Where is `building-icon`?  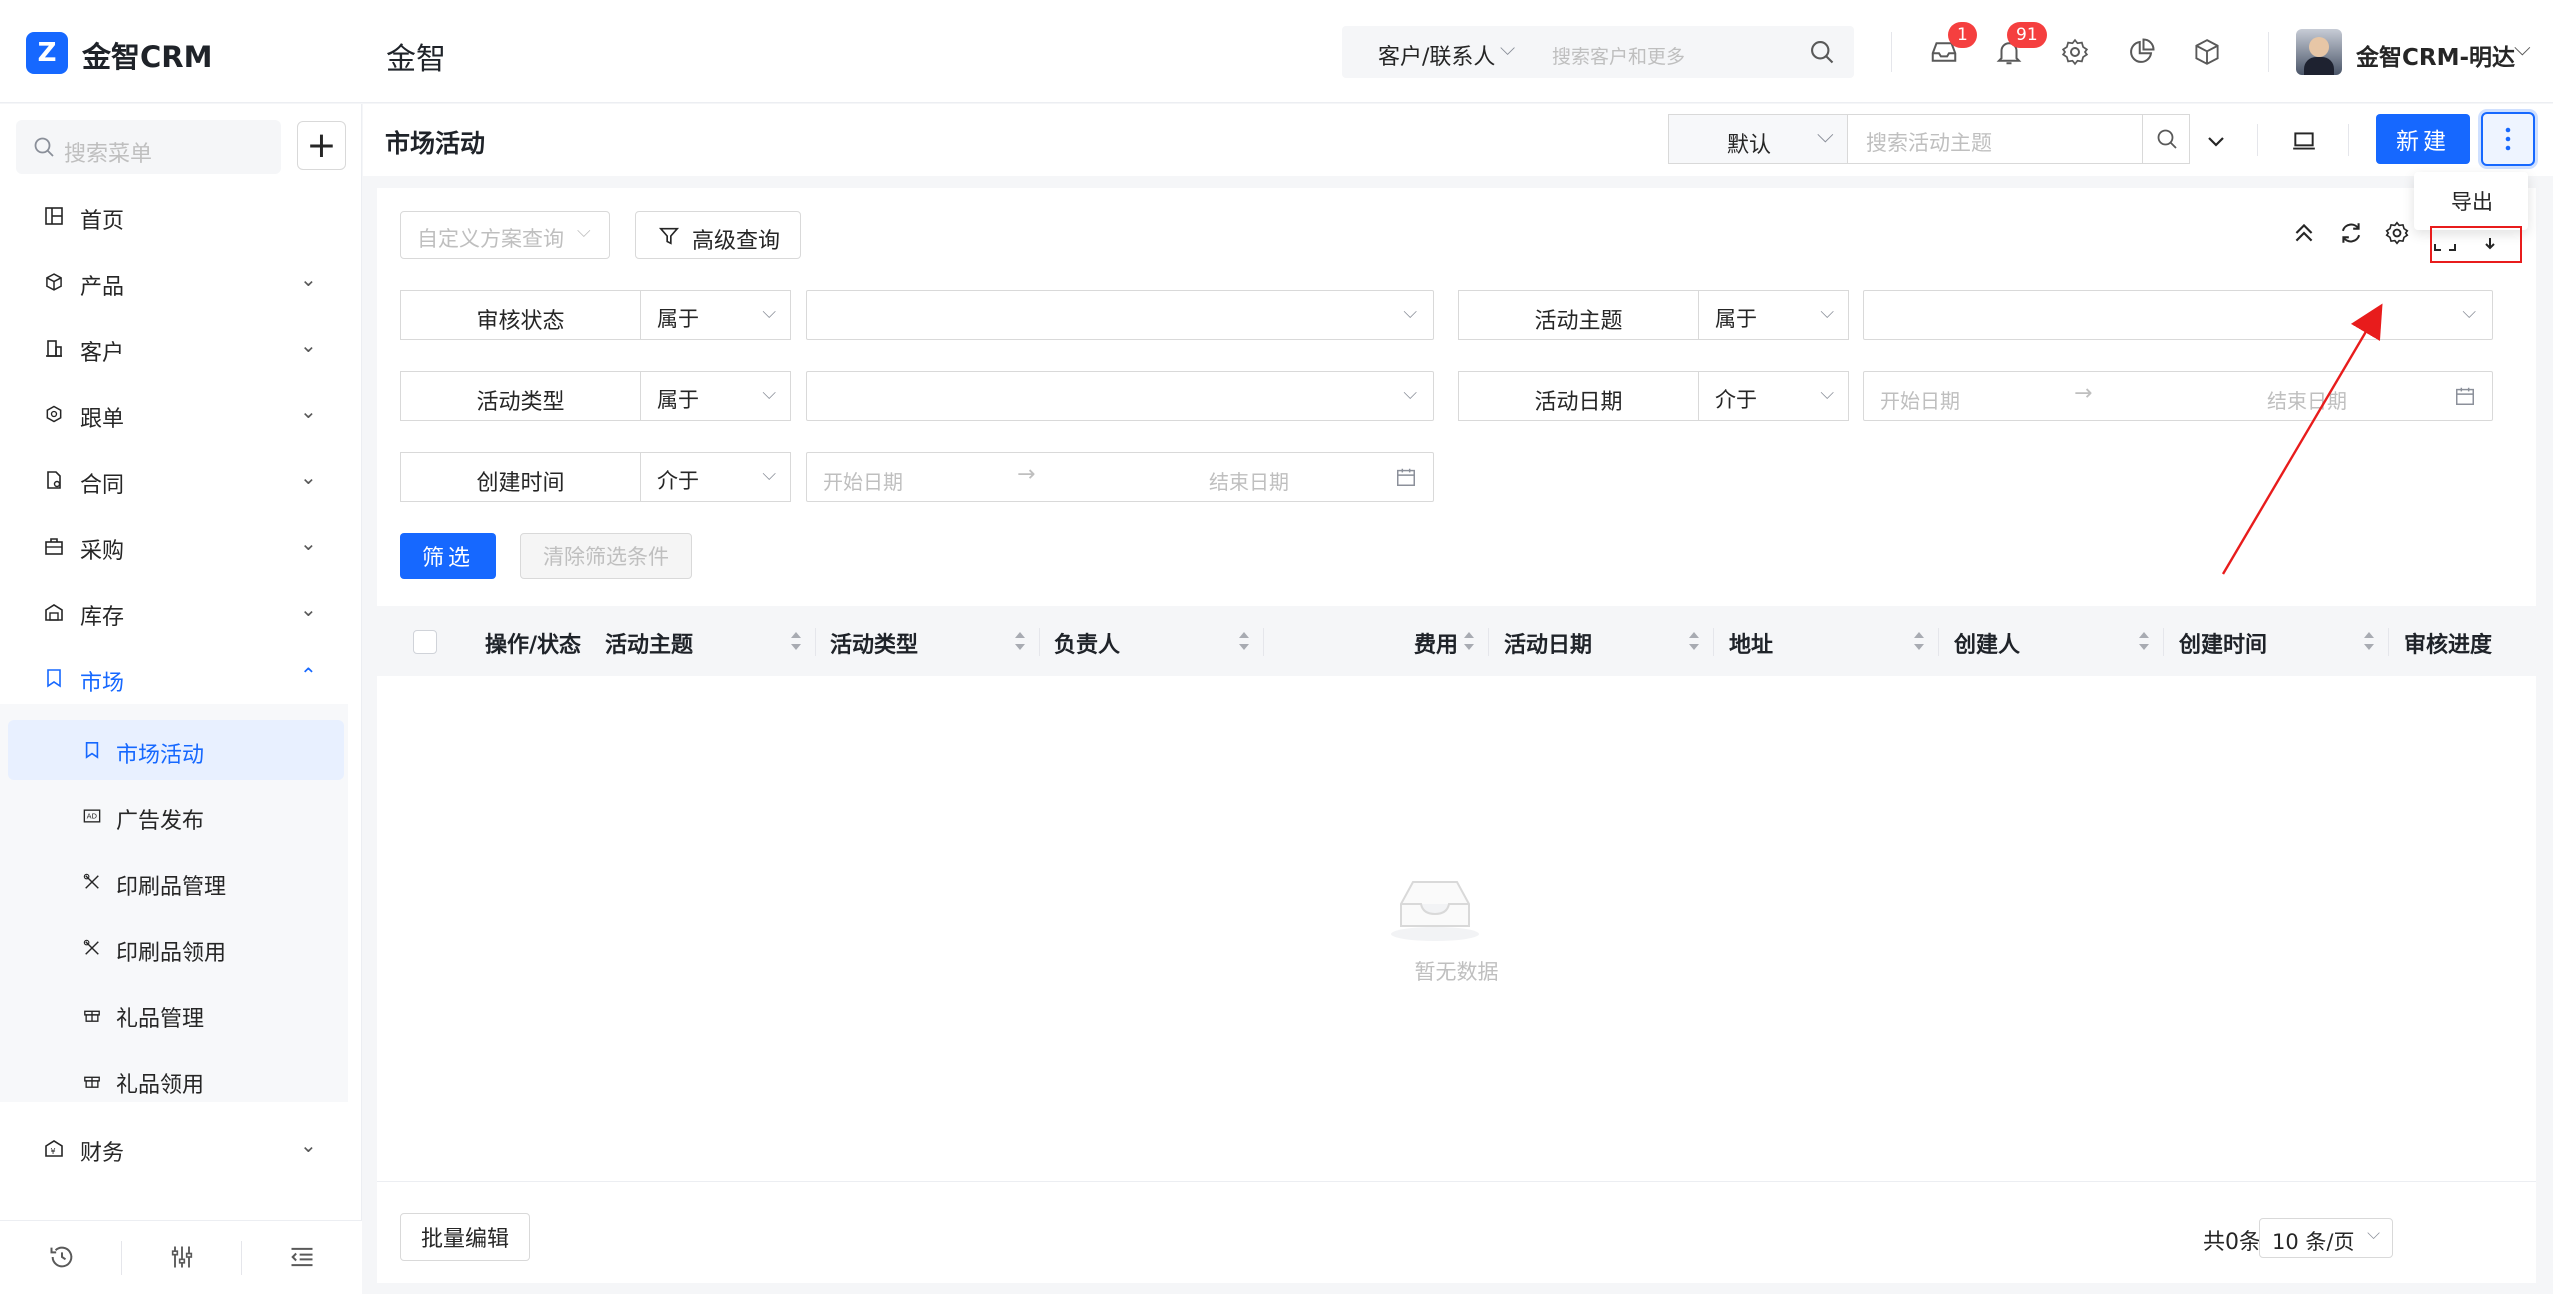 building-icon is located at coordinates (54, 348).